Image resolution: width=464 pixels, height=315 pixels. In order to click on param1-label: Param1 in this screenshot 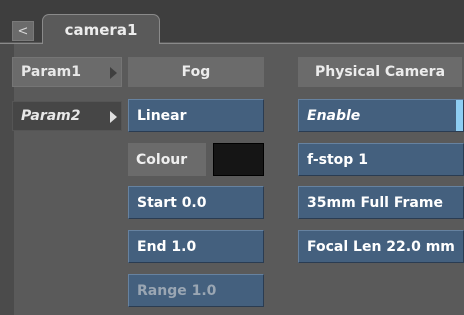, I will do `click(51, 72)`.